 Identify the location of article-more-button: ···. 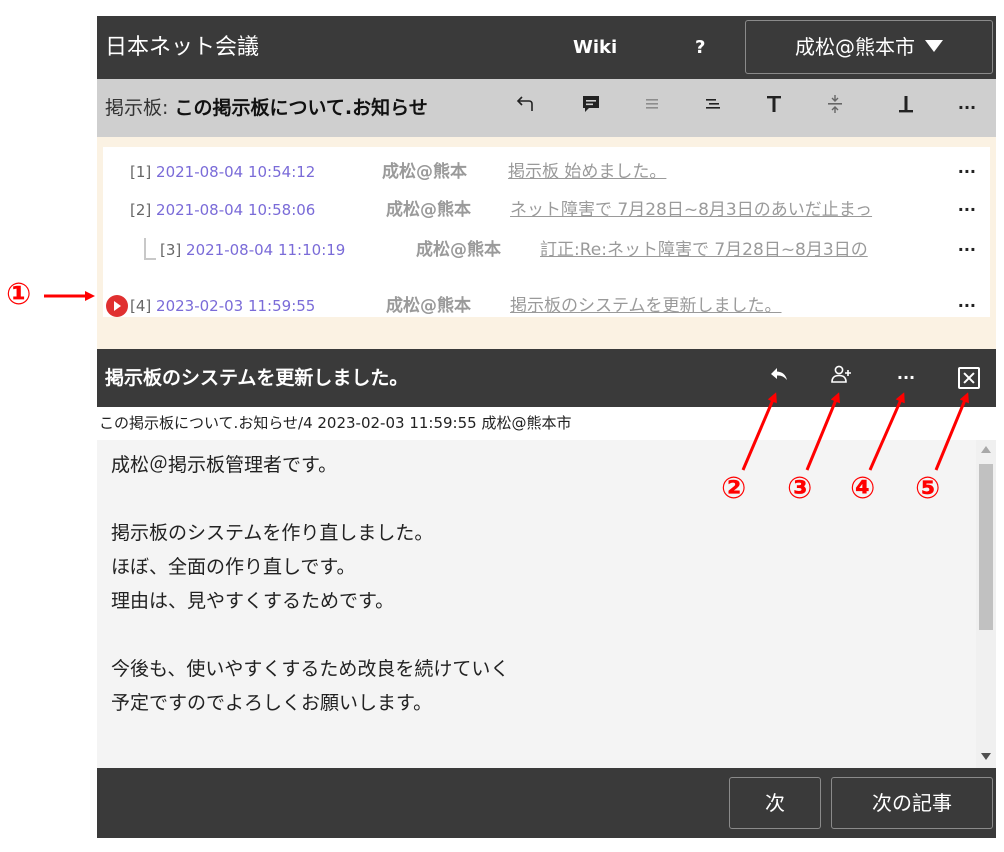
(906, 378).